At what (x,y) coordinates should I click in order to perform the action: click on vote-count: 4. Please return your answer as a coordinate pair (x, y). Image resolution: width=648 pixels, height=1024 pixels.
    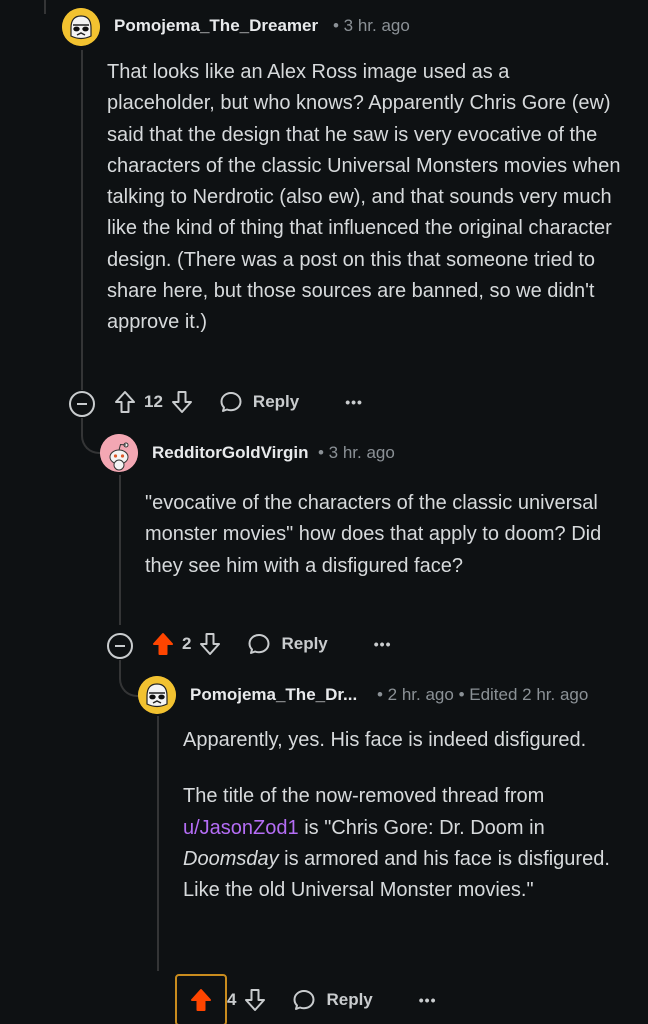
    Looking at the image, I should click on (232, 999).